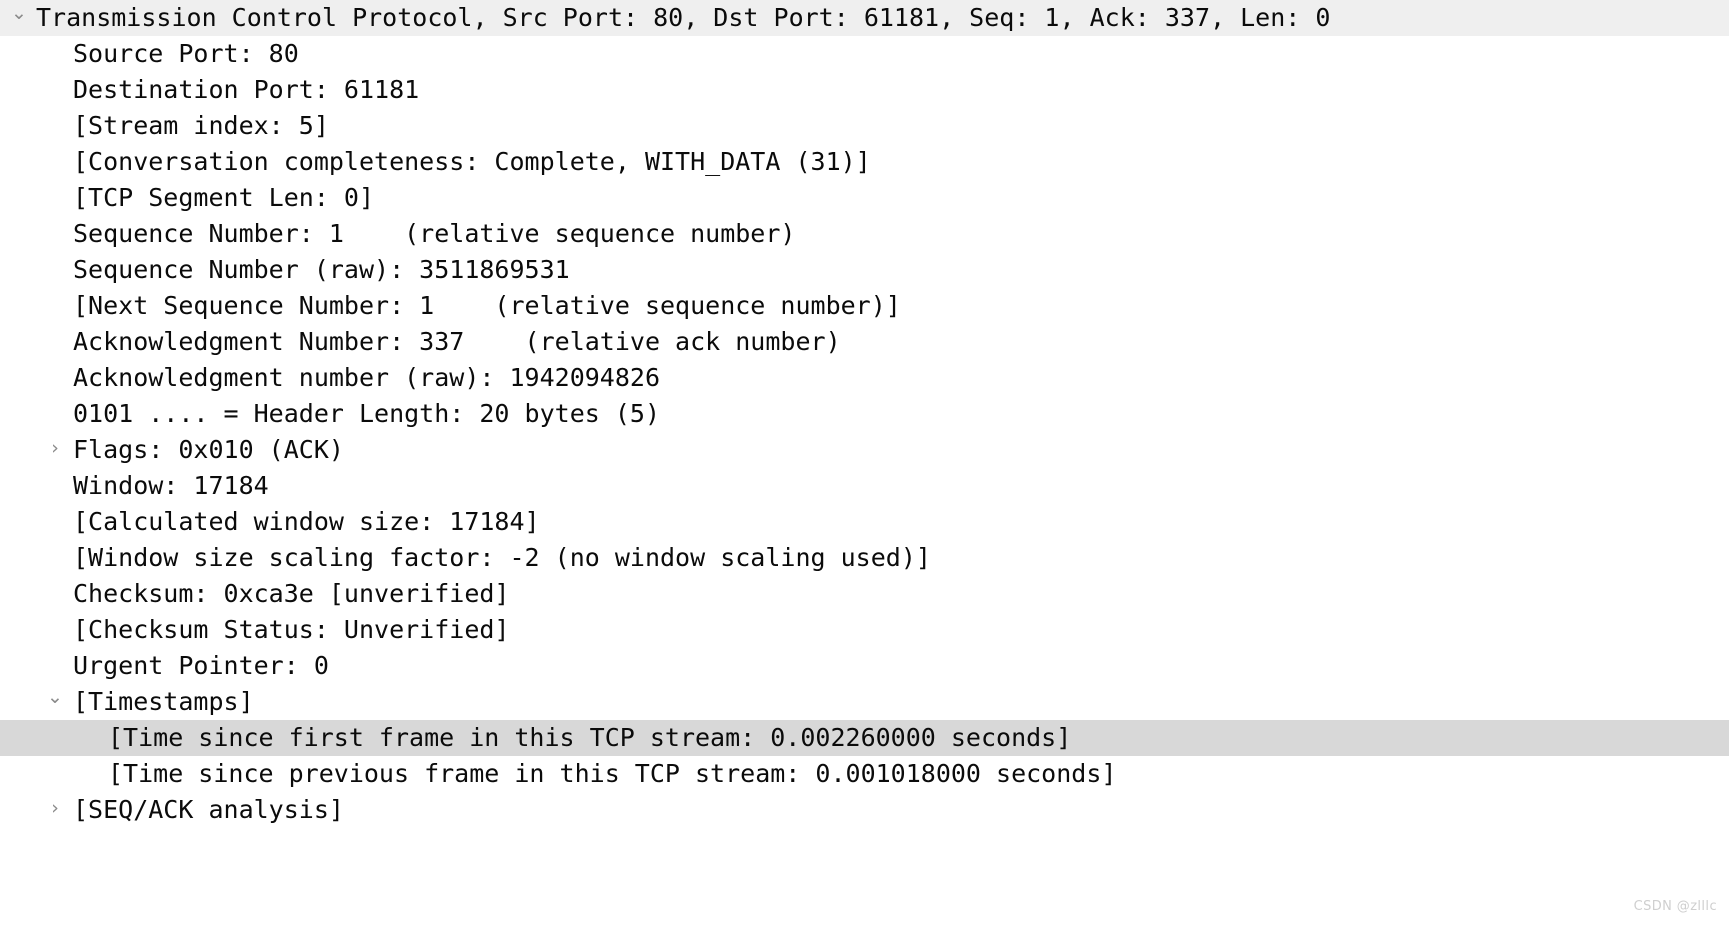 The image size is (1729, 931). What do you see at coordinates (864, 666) in the screenshot?
I see `field-urgent-pointer: Urgent Pointer: 0` at bounding box center [864, 666].